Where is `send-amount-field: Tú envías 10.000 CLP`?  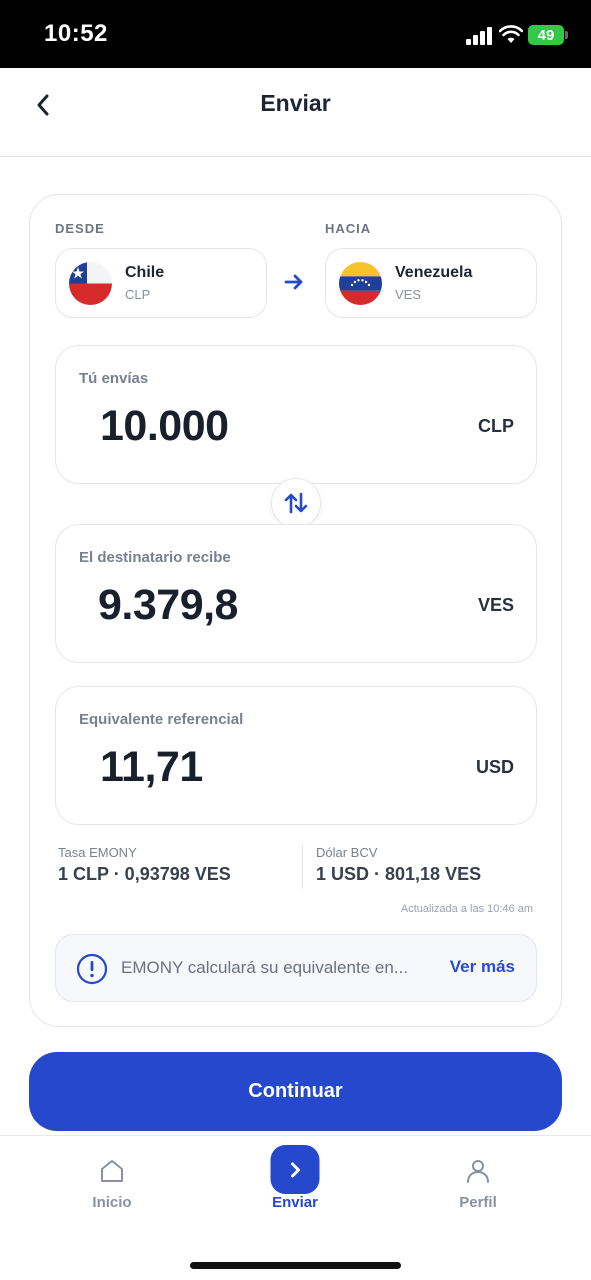
send-amount-field: Tú envías 10.000 CLP is located at coordinates (296, 414).